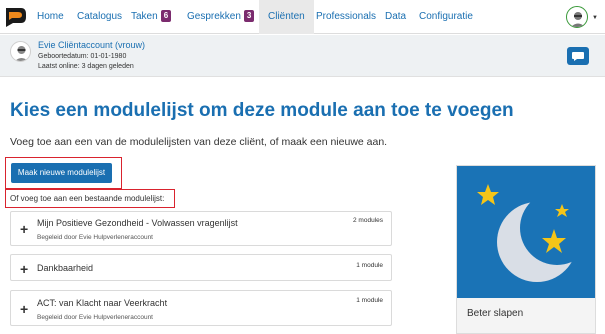 Image resolution: width=605 pixels, height=334 pixels. I want to click on nav-gesprekken-label: Gesprekken, so click(214, 16).